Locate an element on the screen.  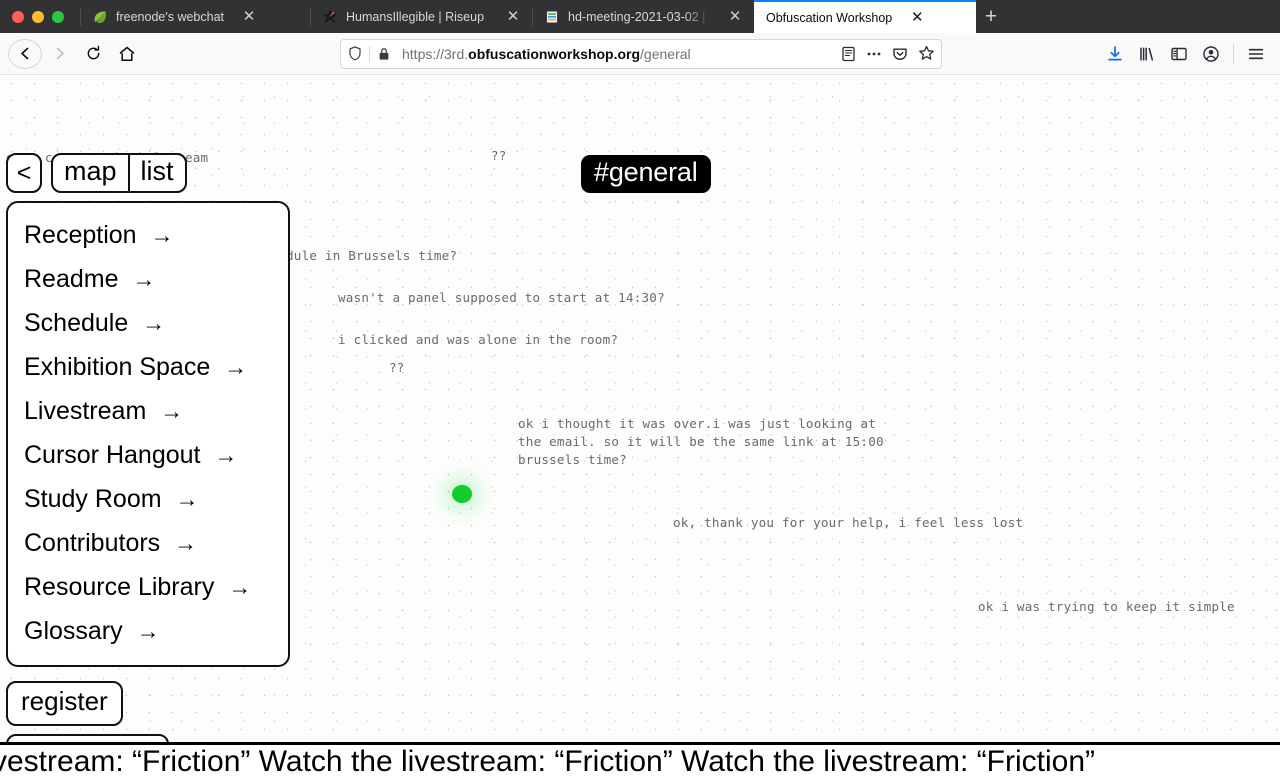
nav-item-label: Readme is located at coordinates (71, 279).